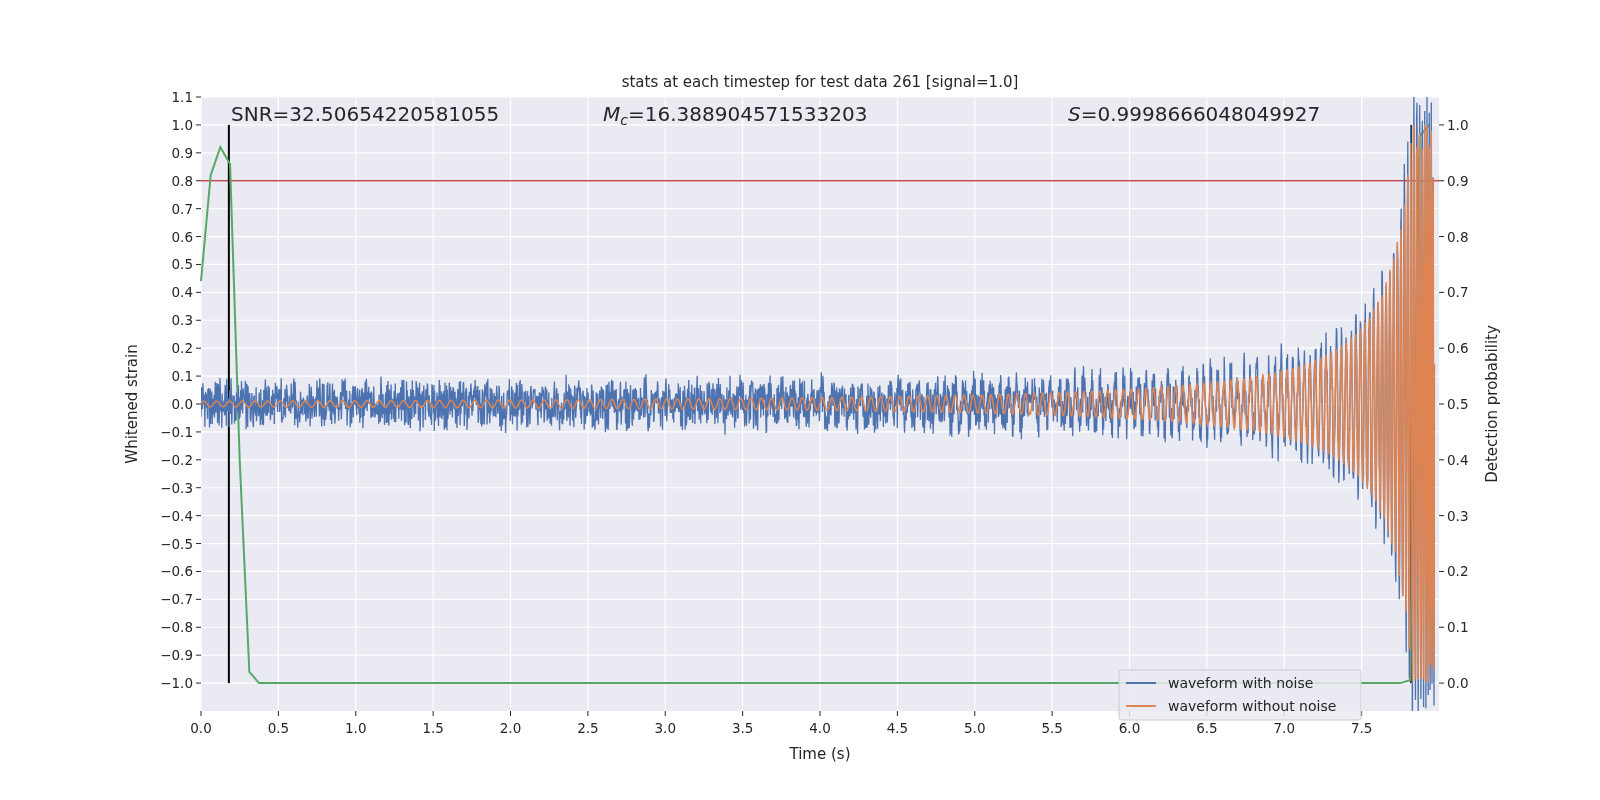 The image size is (1600, 800). I want to click on legend-label: waveform without noise, so click(1252, 706).